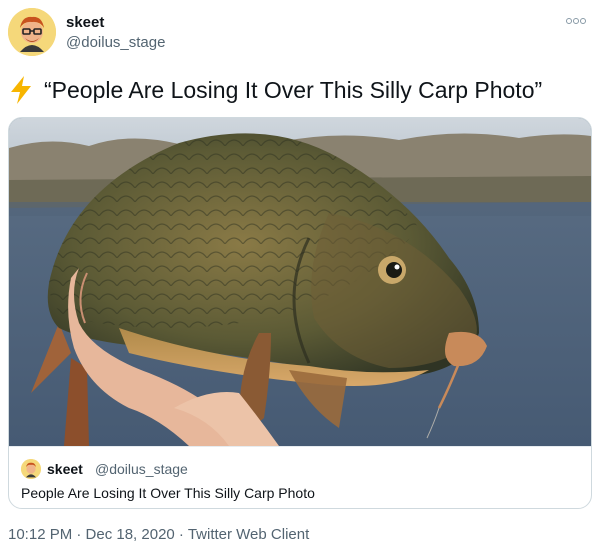  What do you see at coordinates (141, 469) in the screenshot?
I see `card-author-handle: @doilus_stage` at bounding box center [141, 469].